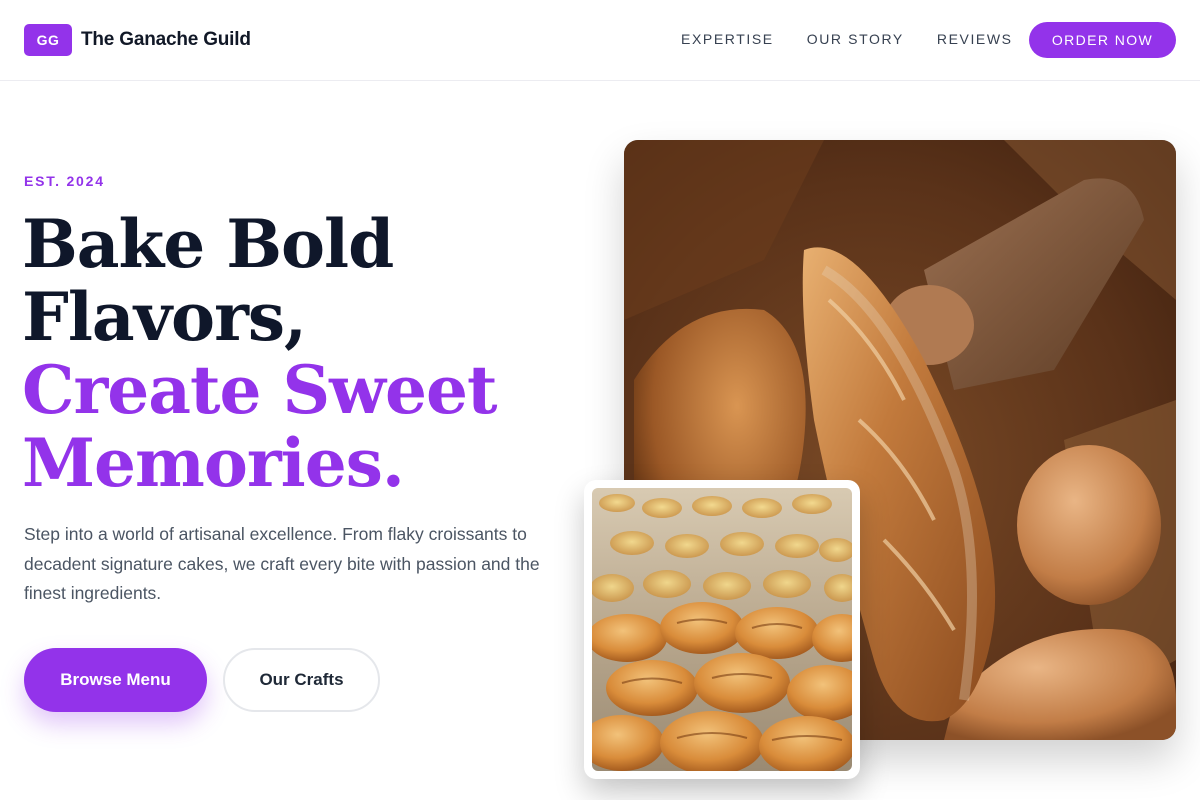 Image resolution: width=1200 pixels, height=800 pixels. What do you see at coordinates (166, 39) in the screenshot?
I see `brand-name: The Ganache Guild` at bounding box center [166, 39].